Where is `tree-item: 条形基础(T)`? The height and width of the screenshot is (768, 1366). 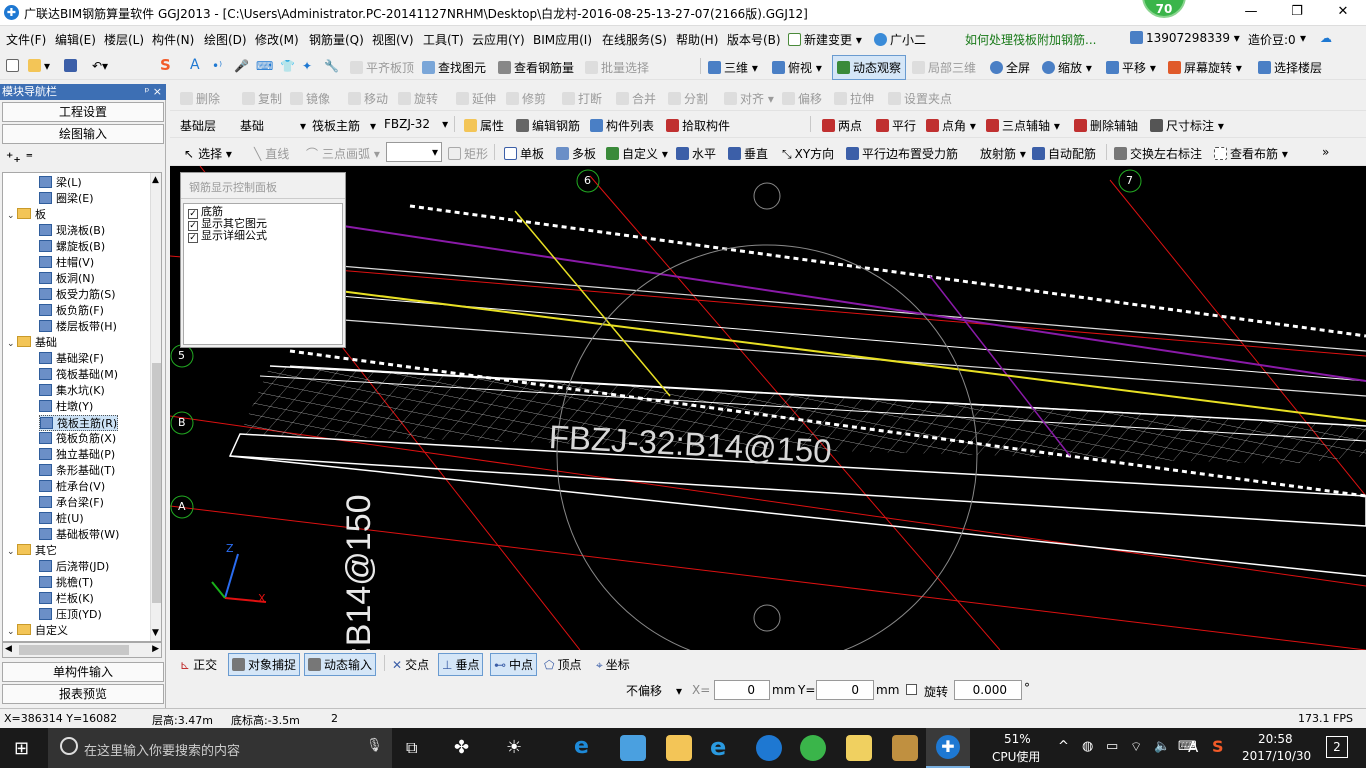
tree-item: 条形基础(T) is located at coordinates (77, 471).